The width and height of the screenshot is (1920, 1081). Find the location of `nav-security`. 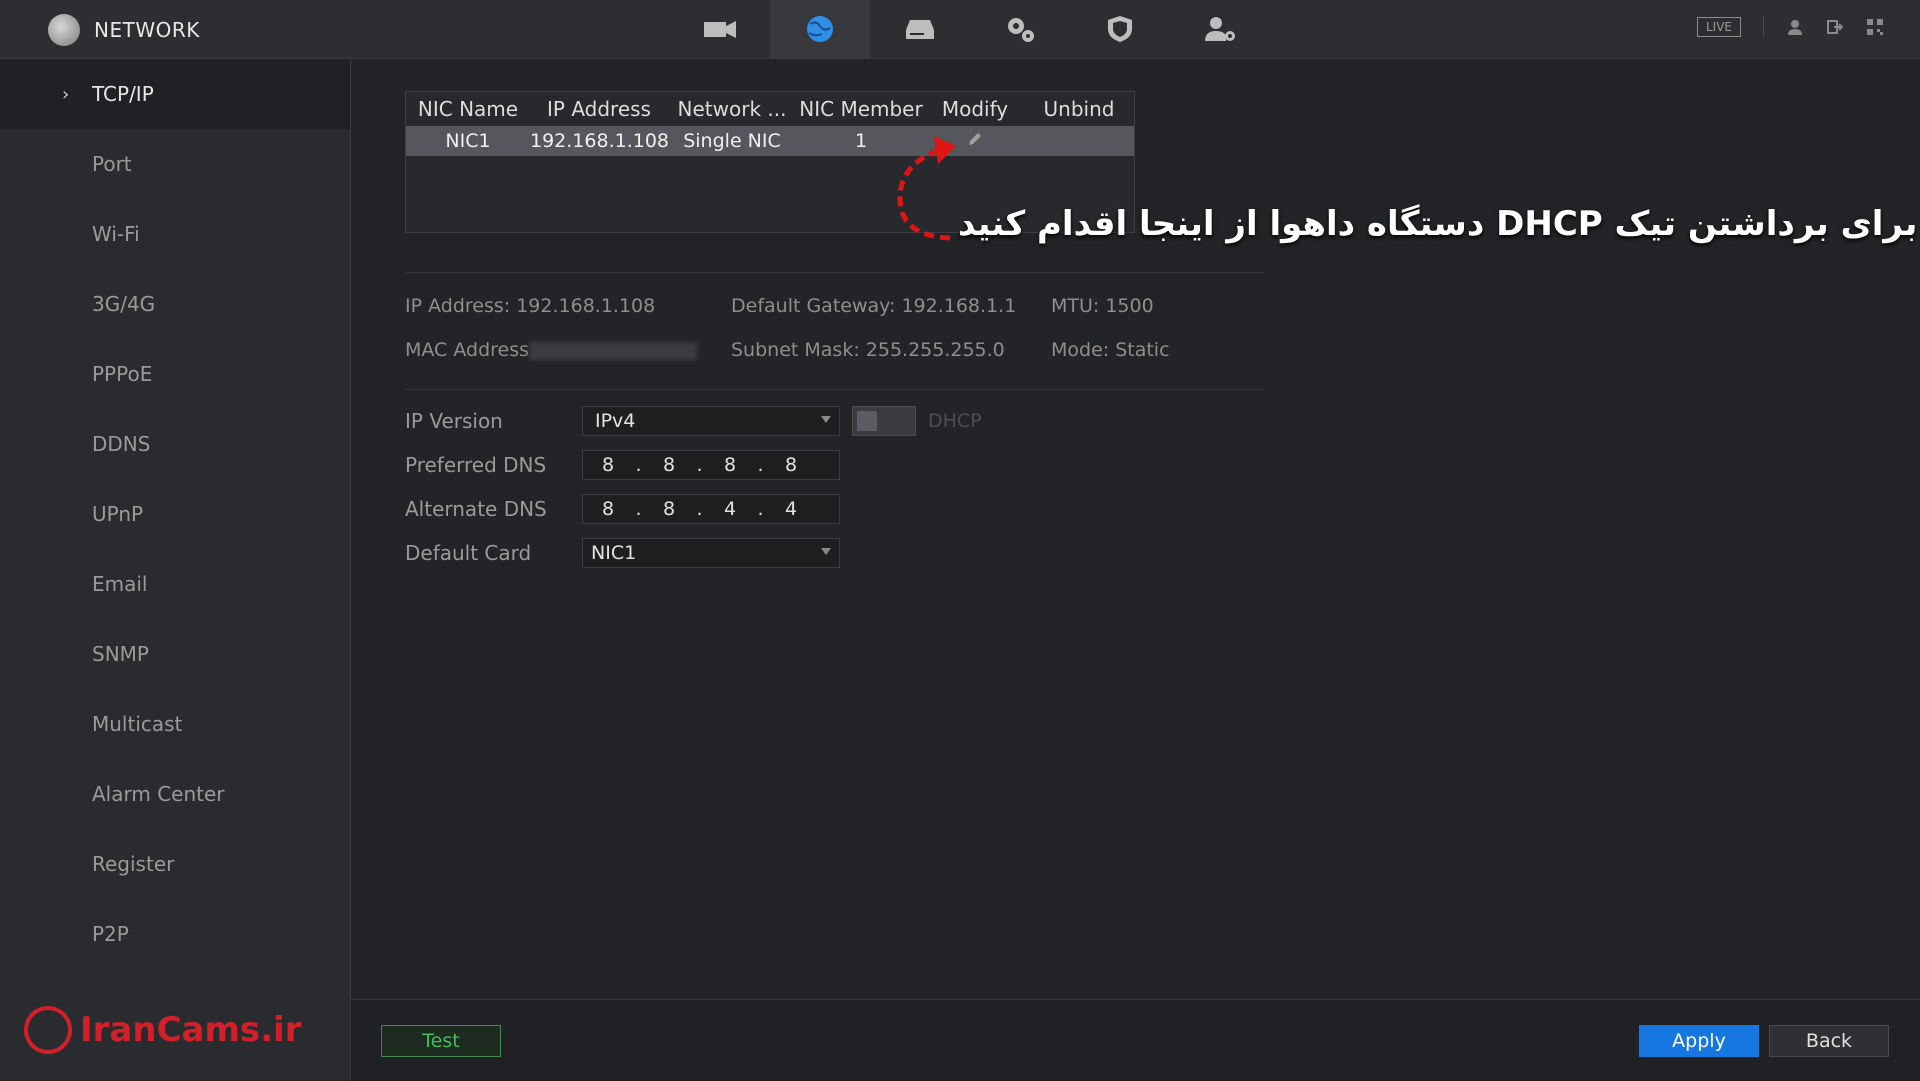

nav-security is located at coordinates (1120, 29).